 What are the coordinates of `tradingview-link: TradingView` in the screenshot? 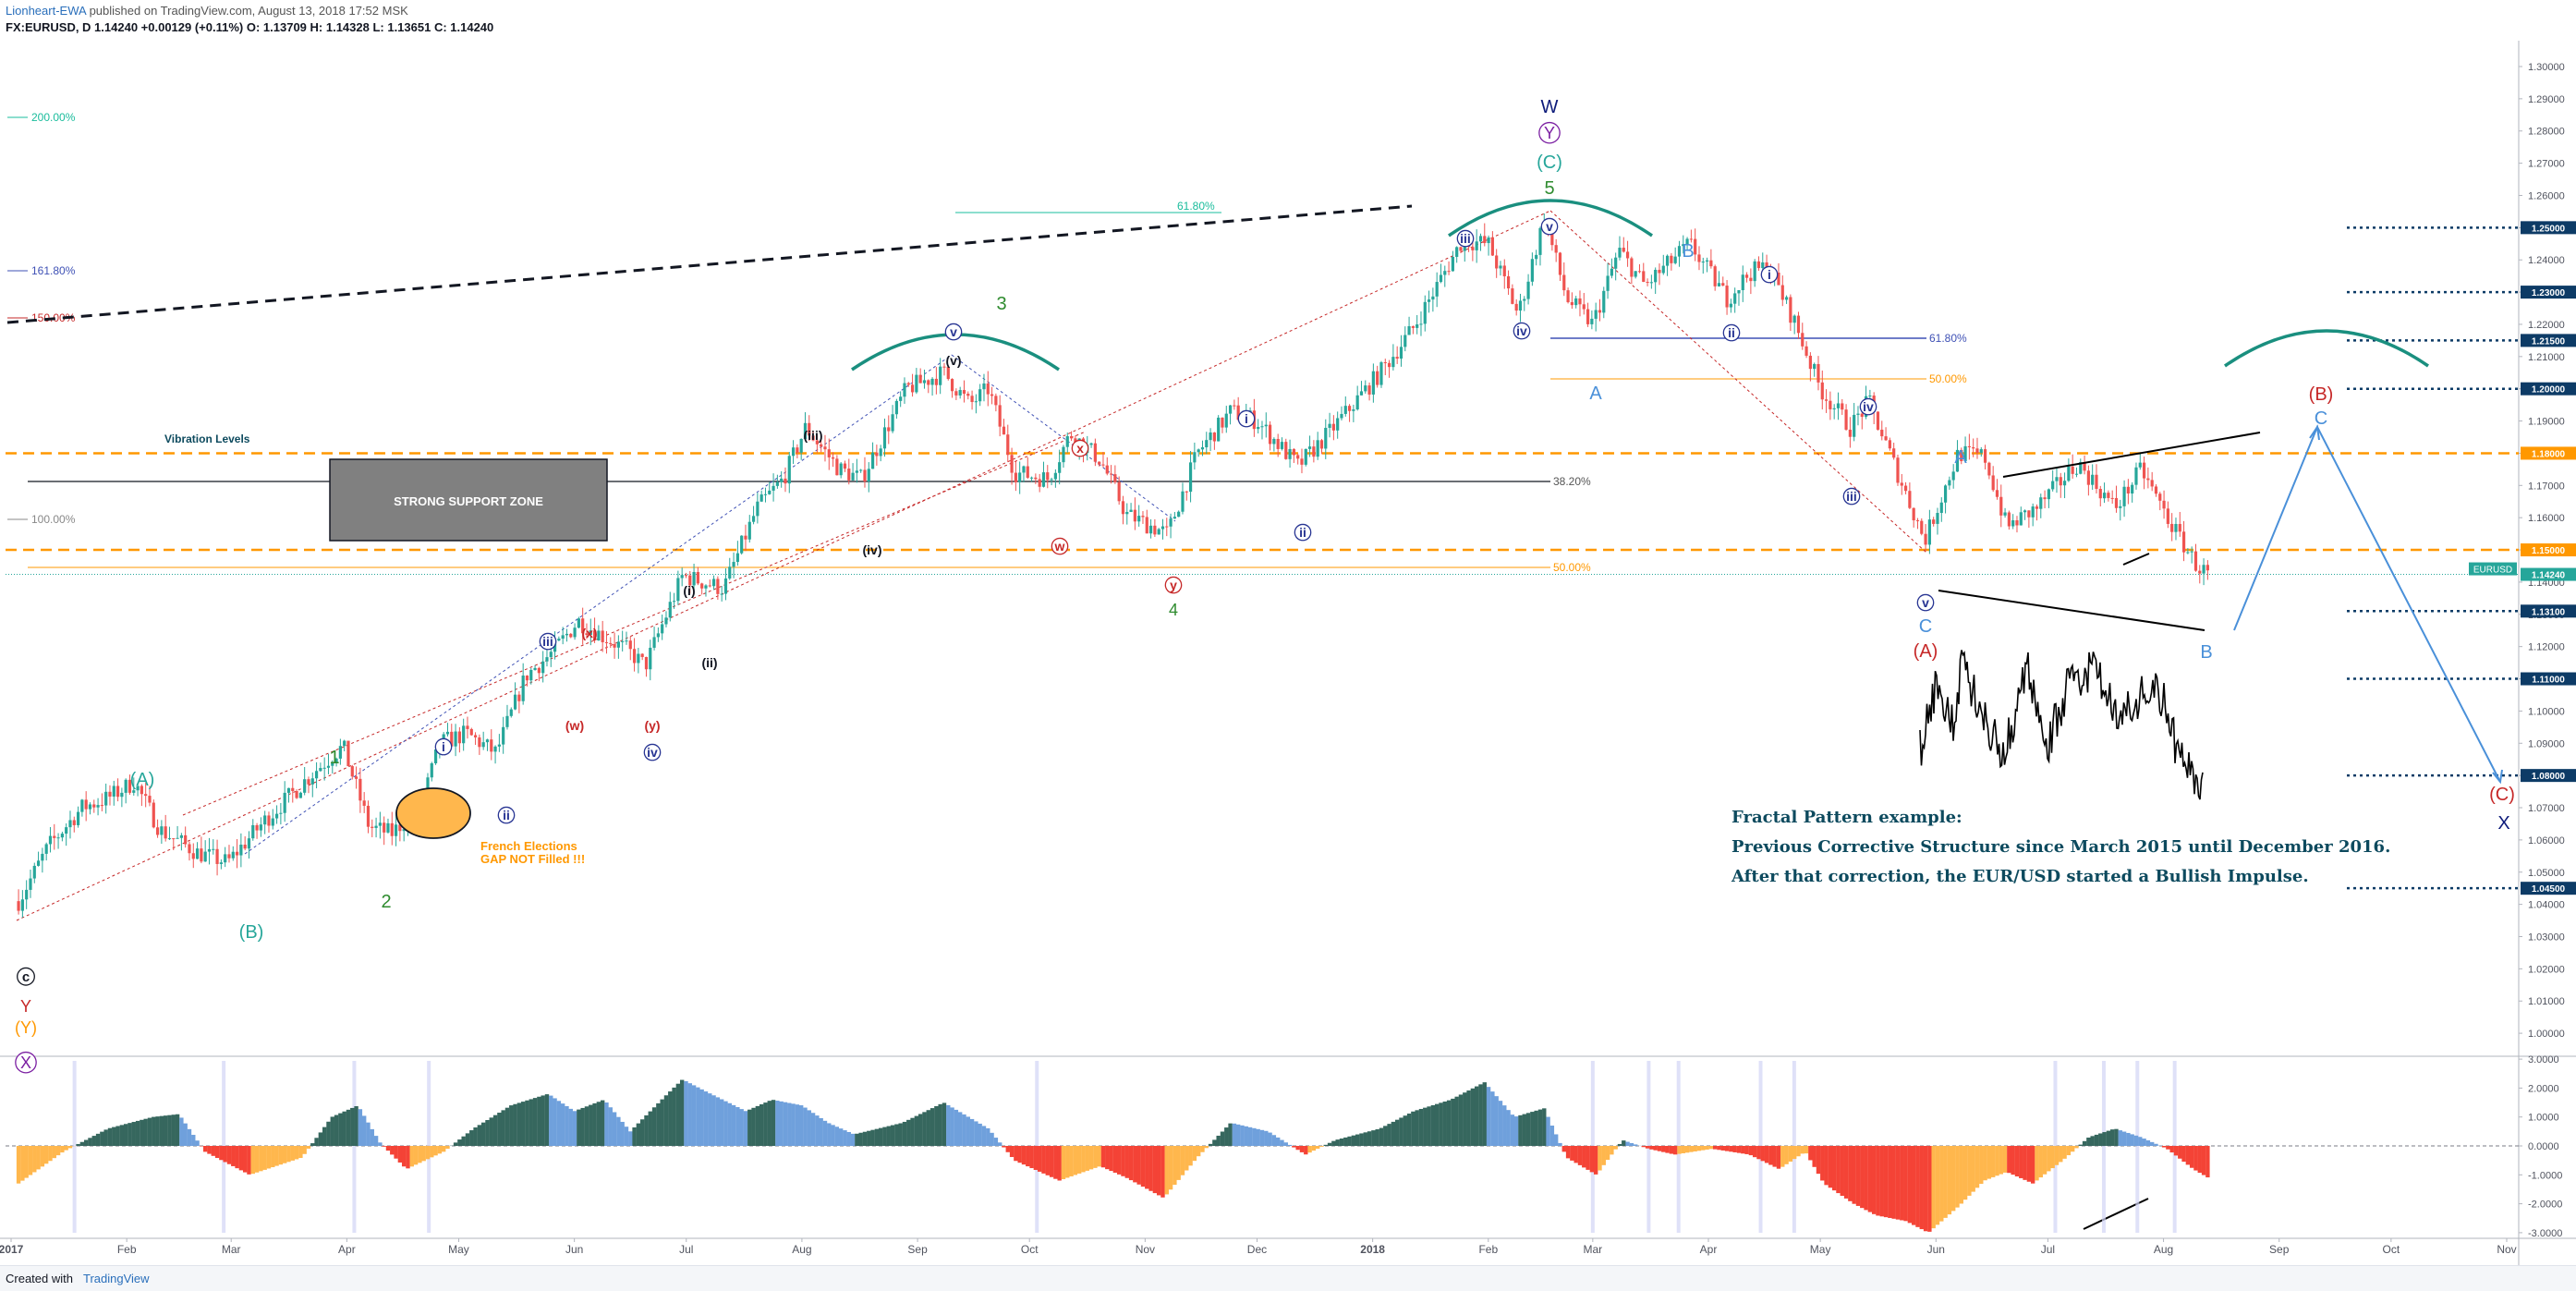 It's located at (116, 1278).